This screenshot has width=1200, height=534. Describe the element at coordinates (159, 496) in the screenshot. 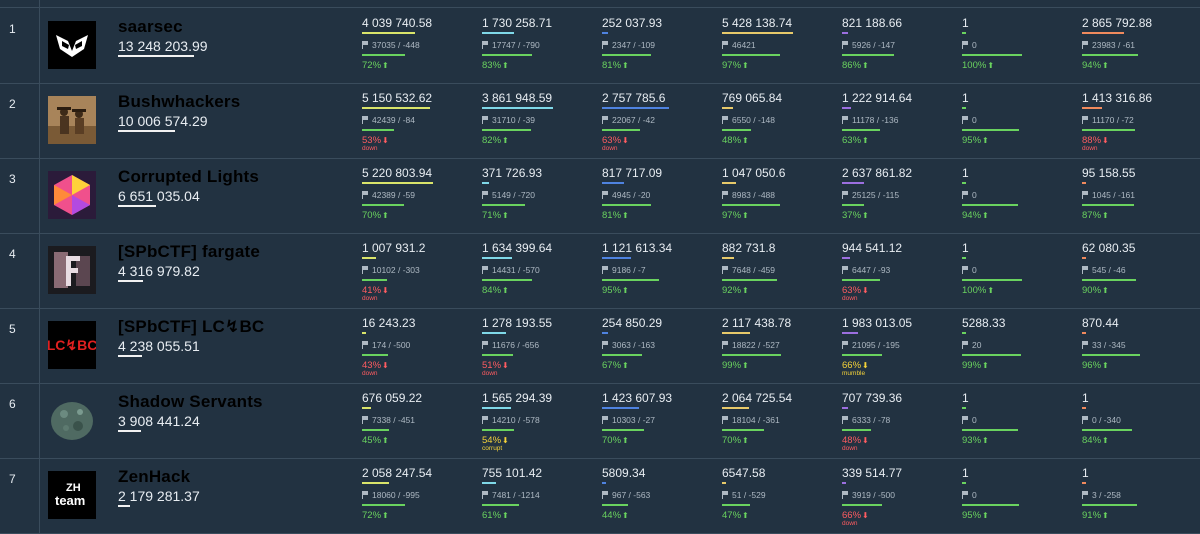

I see `team-score: 2 179 281.37` at that location.